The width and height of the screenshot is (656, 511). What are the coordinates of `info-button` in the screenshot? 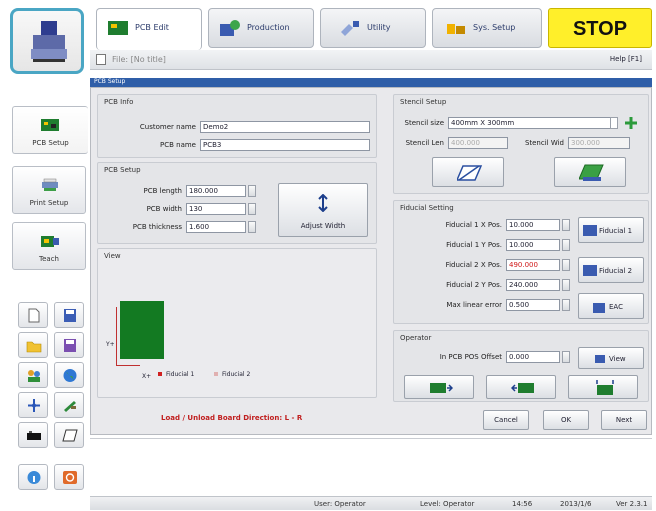 It's located at (33, 477).